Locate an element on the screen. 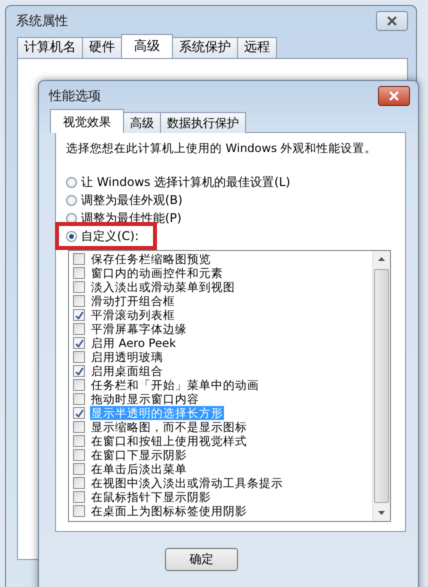  ok-button: 确定 is located at coordinates (201, 559).